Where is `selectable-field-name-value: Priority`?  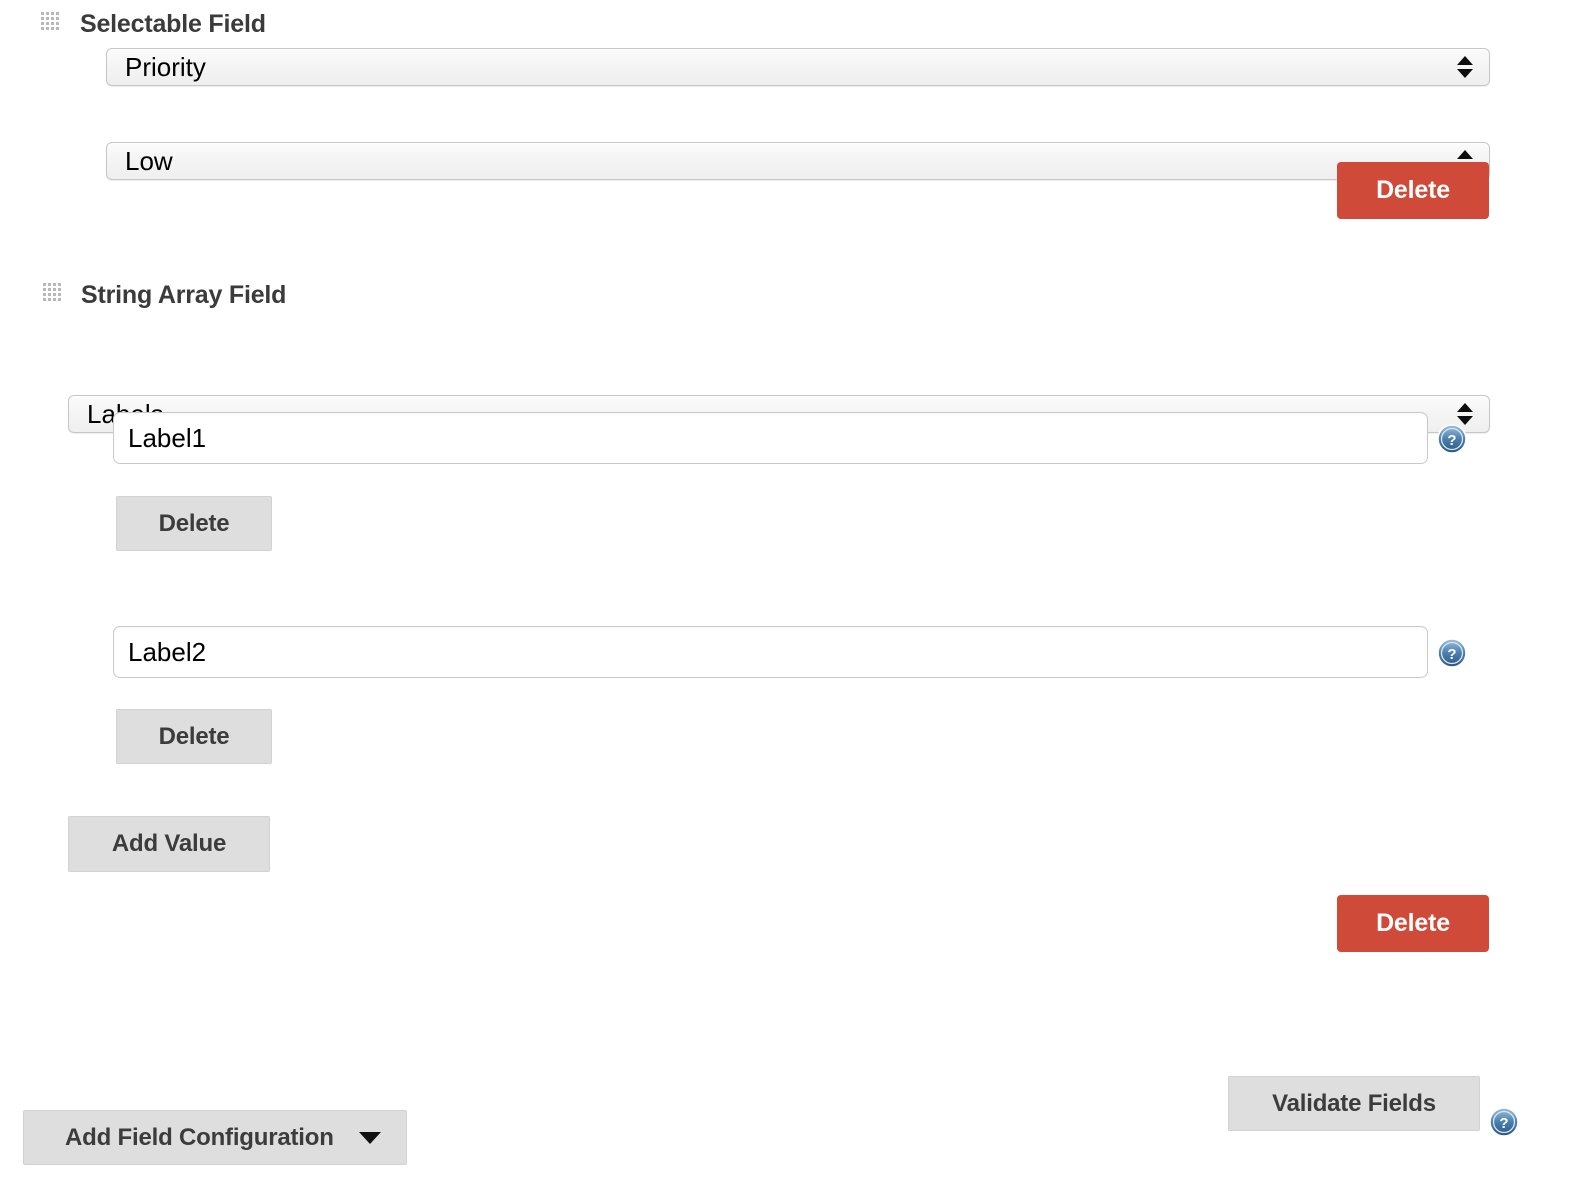 selectable-field-name-value: Priority is located at coordinates (165, 66).